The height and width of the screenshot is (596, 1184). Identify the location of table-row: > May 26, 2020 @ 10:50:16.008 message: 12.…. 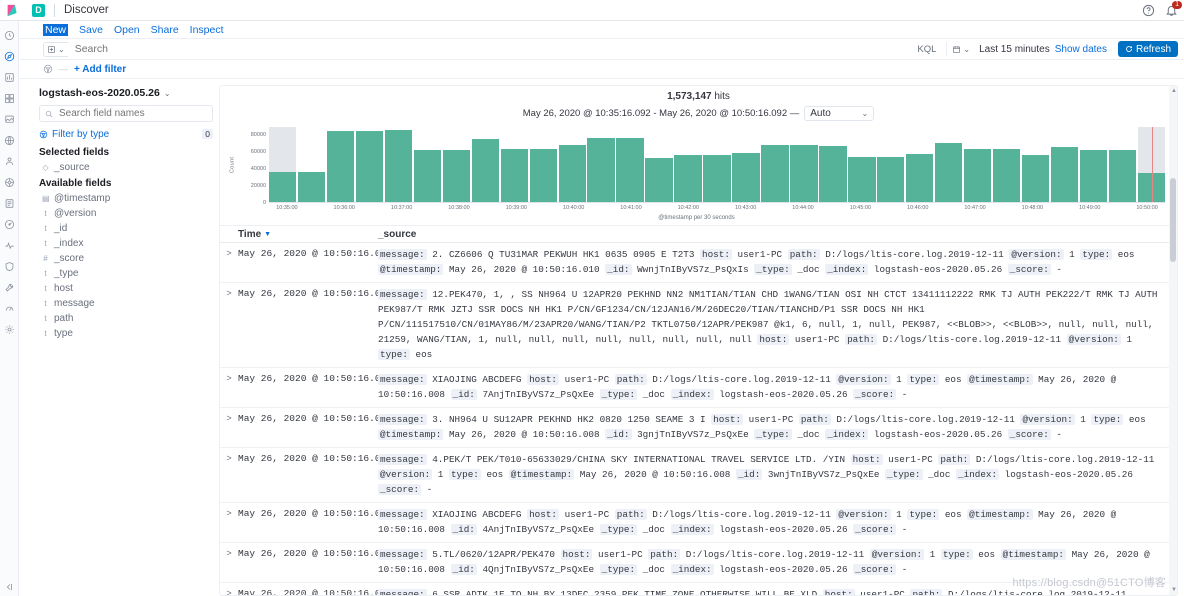
(698, 325).